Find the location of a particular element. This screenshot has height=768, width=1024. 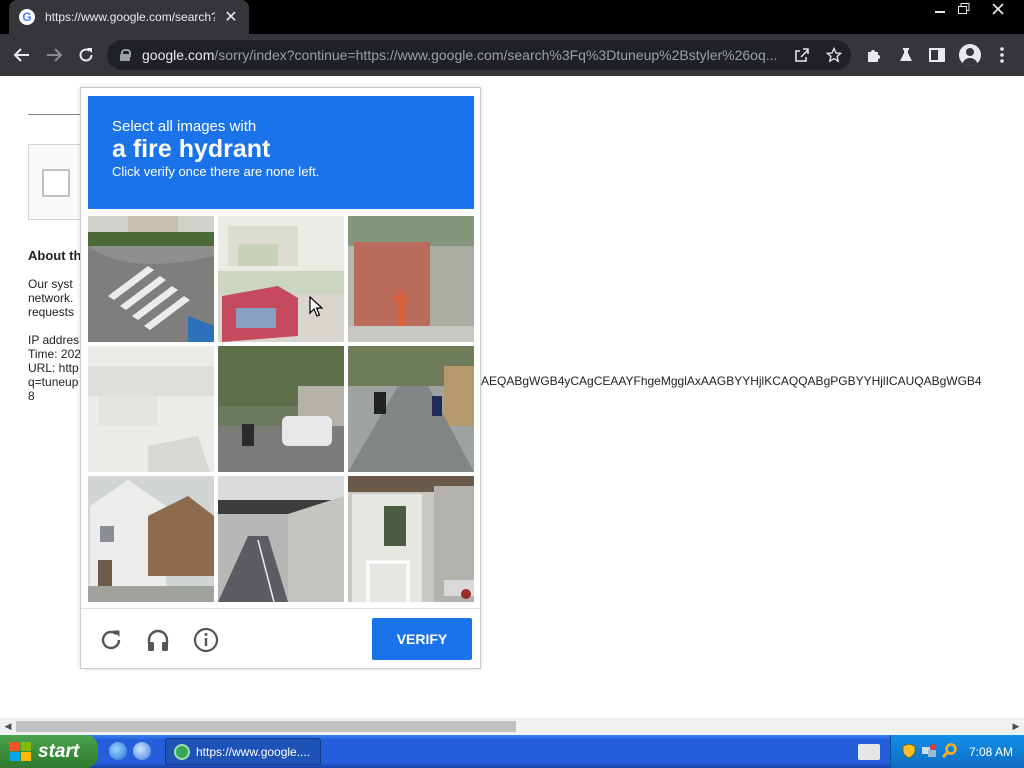

verify-button: VERIFY is located at coordinates (422, 639).